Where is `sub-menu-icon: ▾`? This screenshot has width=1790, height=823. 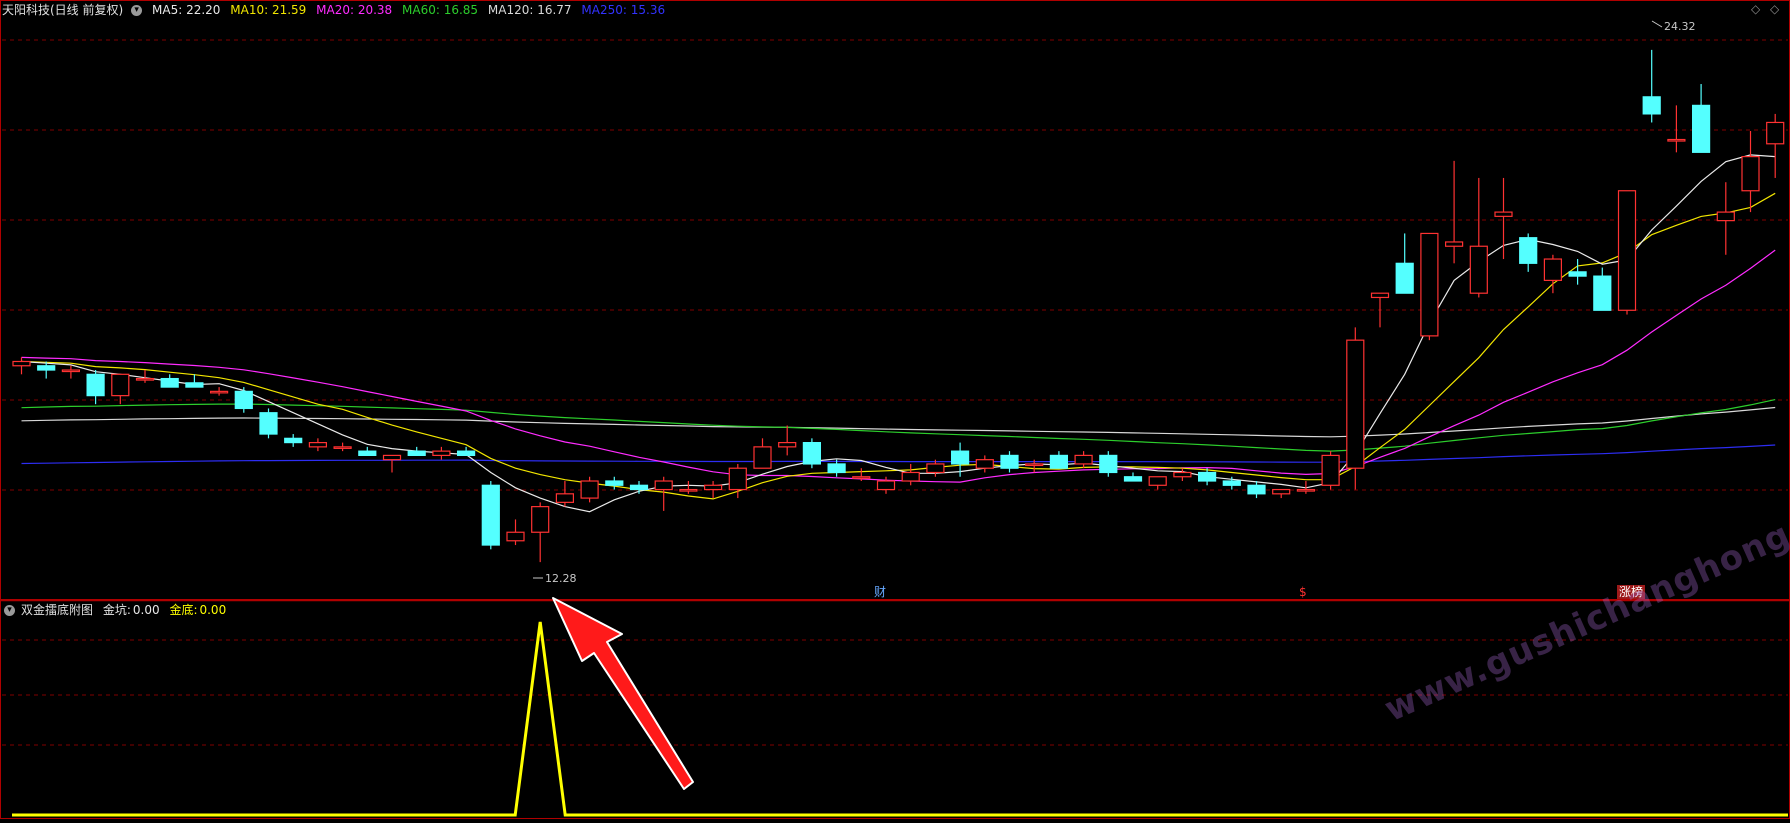 sub-menu-icon: ▾ is located at coordinates (9, 610).